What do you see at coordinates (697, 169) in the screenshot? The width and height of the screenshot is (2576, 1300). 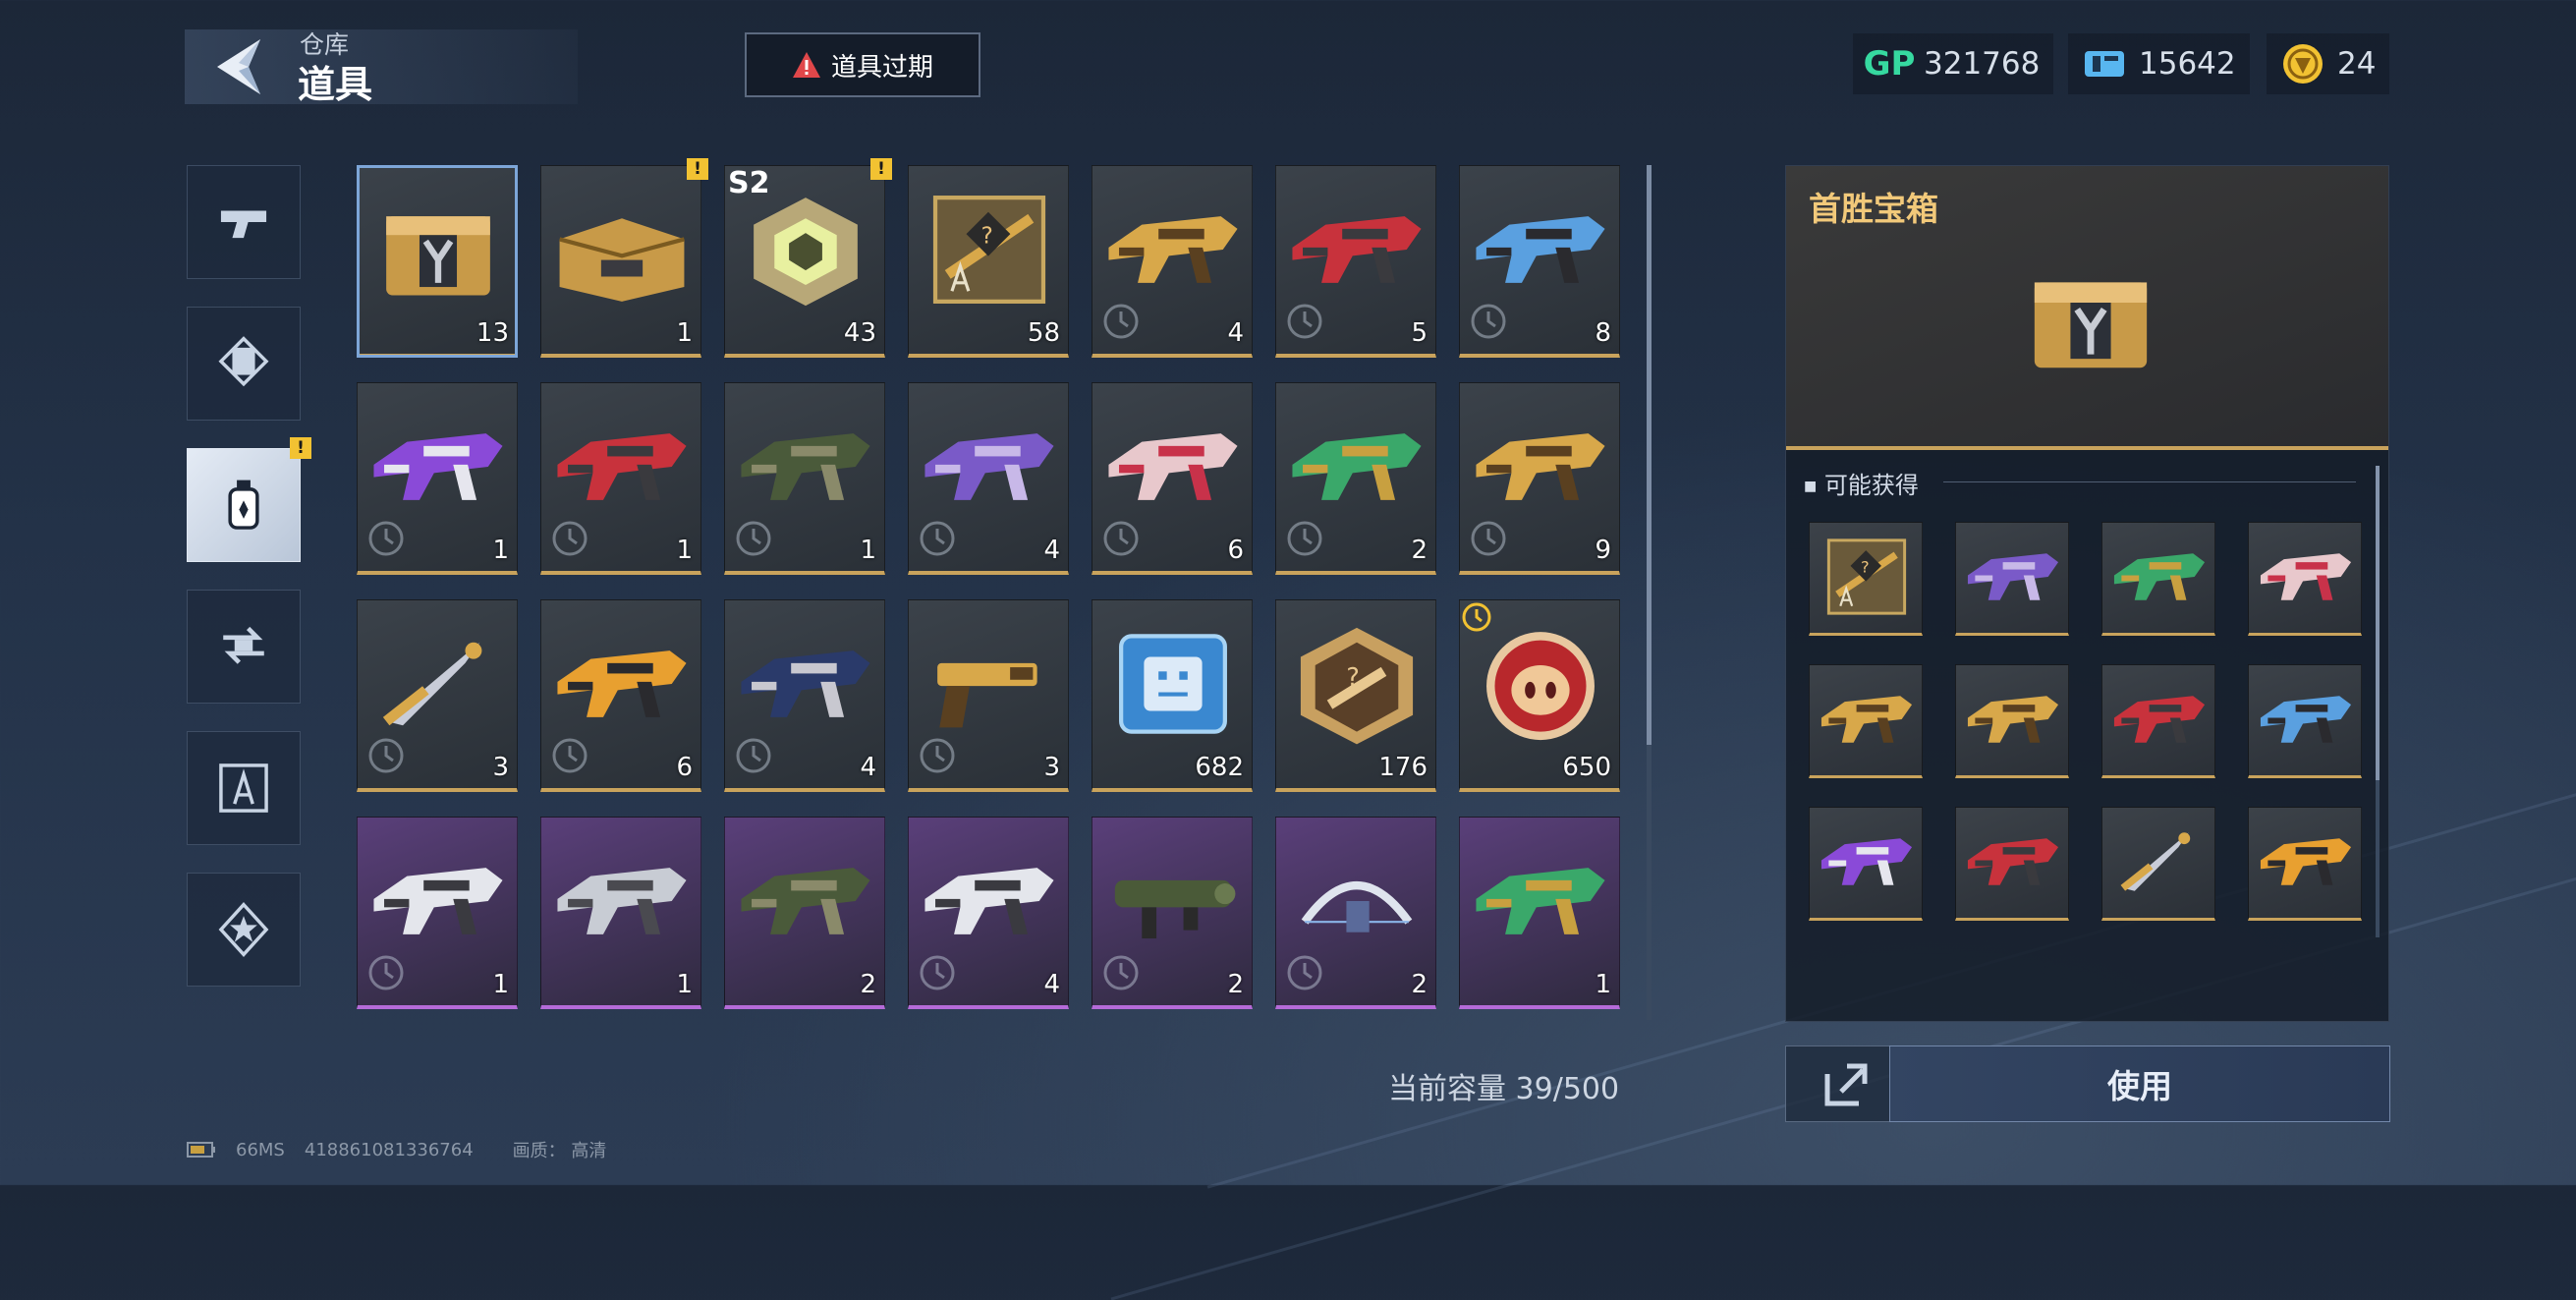 I see `alert-badge: !` at bounding box center [697, 169].